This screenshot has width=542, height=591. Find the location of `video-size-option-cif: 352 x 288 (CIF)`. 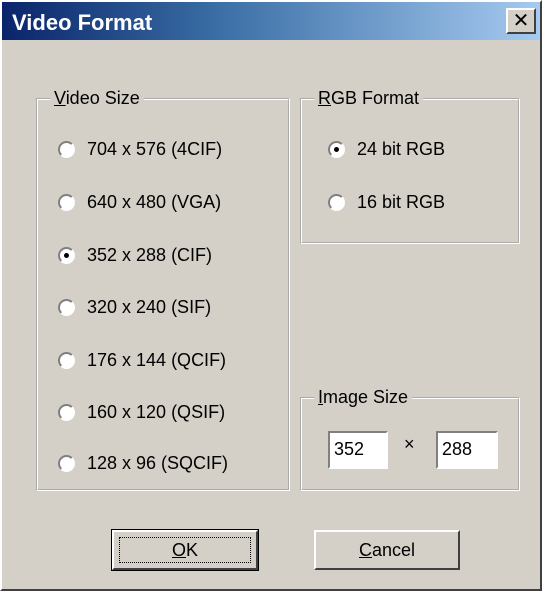

video-size-option-cif: 352 x 288 (CIF) is located at coordinates (135, 255).